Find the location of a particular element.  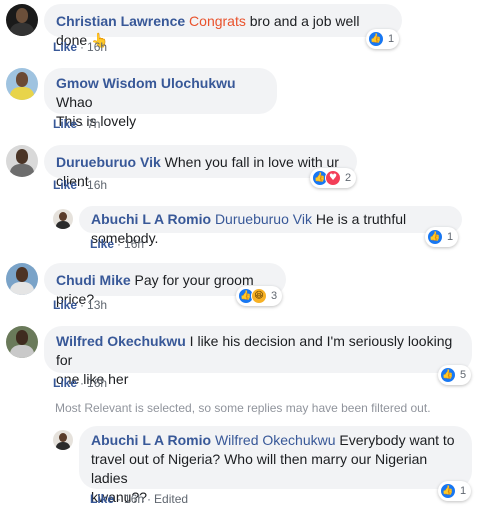

comment-mention: Durueburuo Vik is located at coordinates (263, 219).